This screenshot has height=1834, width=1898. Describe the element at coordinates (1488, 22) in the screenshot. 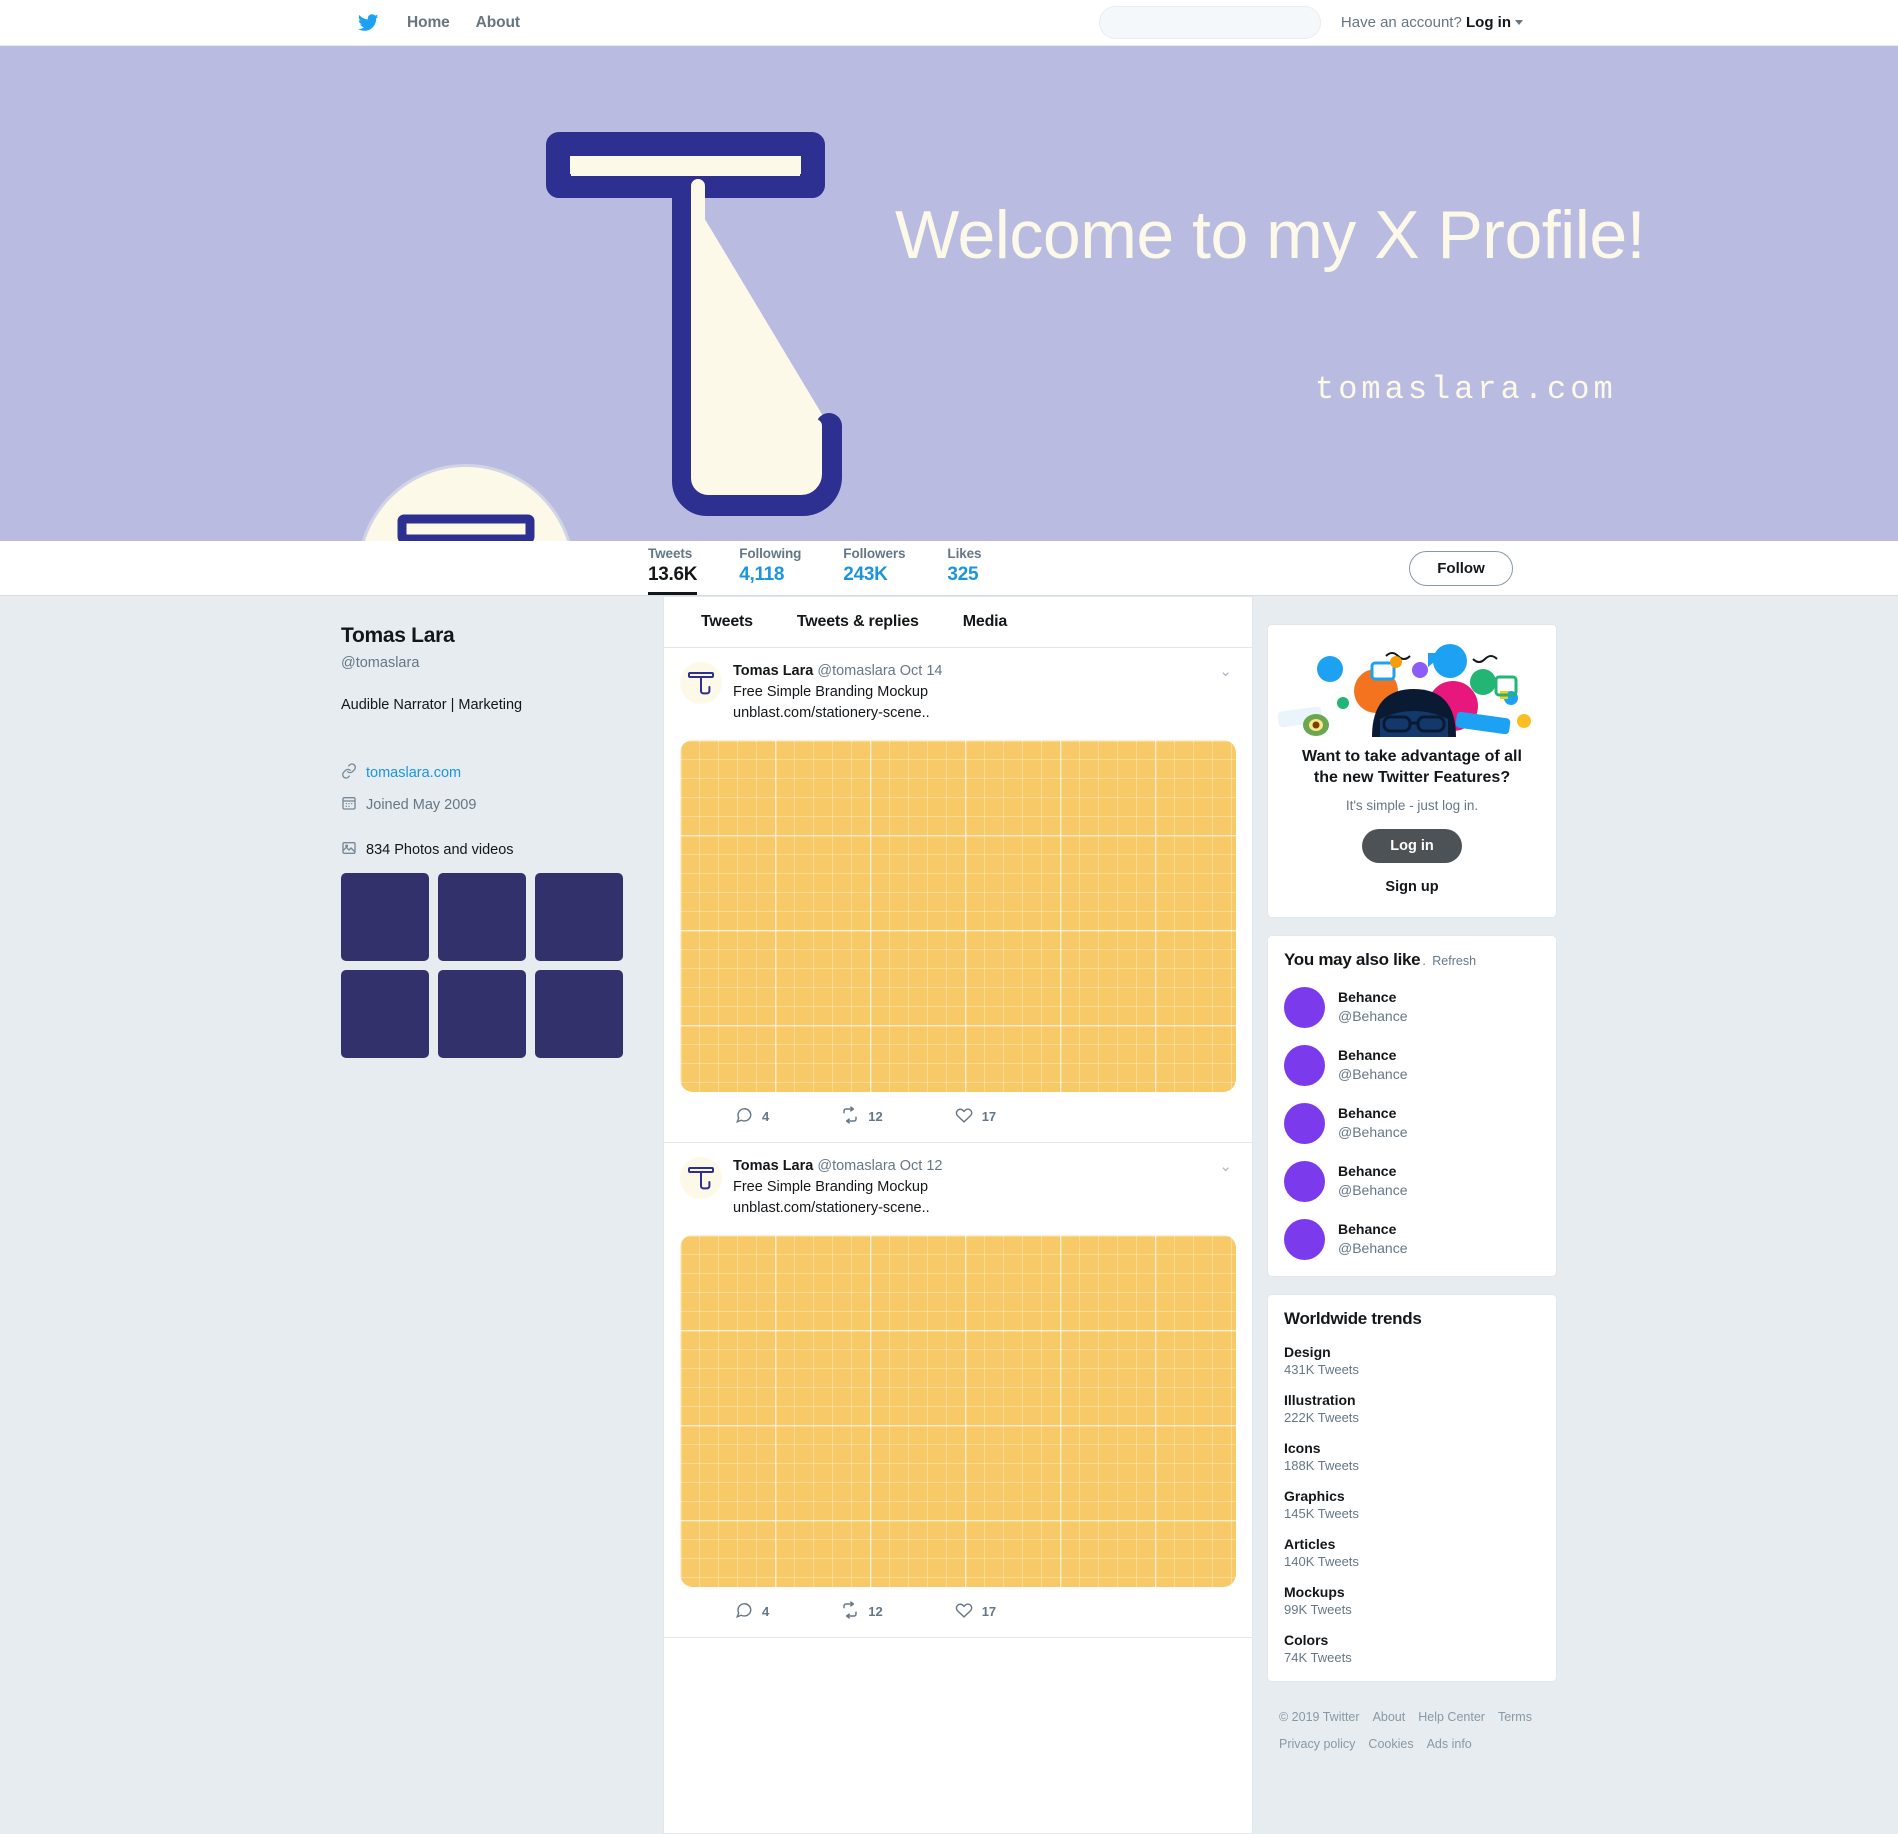

I see `login-link: Log in` at that location.